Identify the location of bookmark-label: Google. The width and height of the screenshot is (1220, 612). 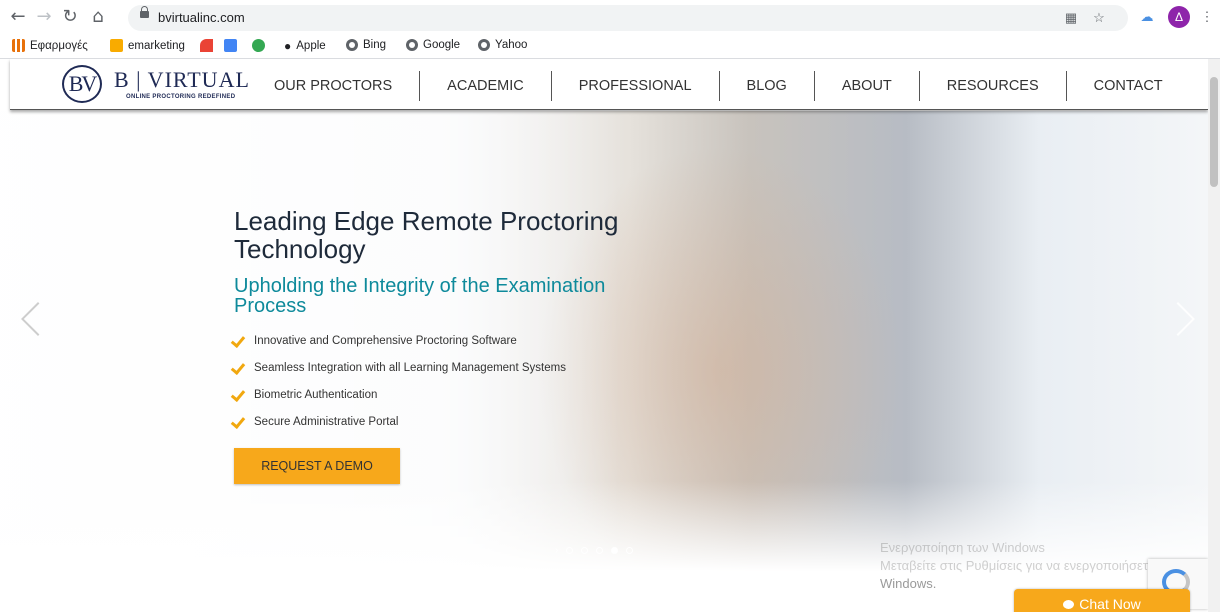
(442, 45).